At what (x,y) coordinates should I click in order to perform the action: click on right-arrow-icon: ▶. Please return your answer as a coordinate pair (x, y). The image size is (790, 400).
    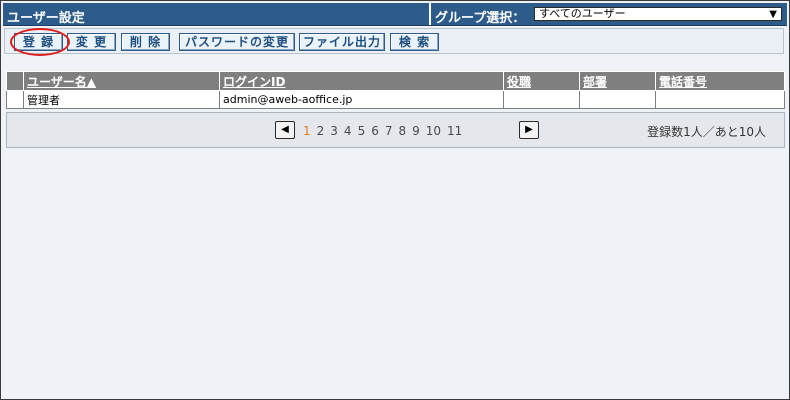
    Looking at the image, I should click on (529, 129).